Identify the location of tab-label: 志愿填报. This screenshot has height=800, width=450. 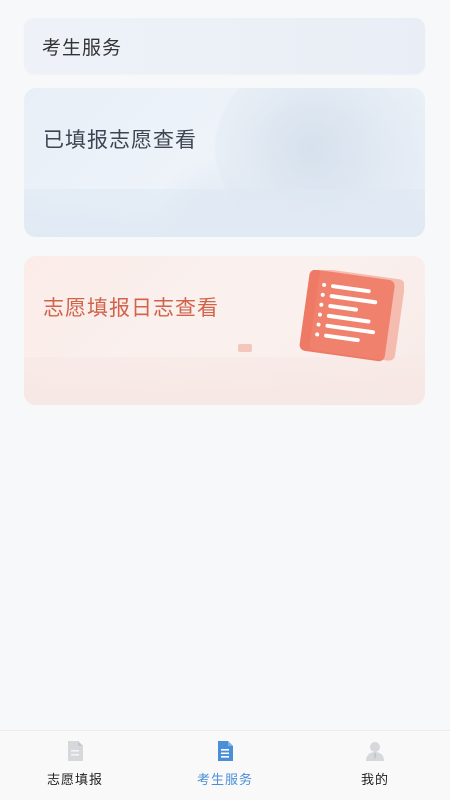
(74, 780).